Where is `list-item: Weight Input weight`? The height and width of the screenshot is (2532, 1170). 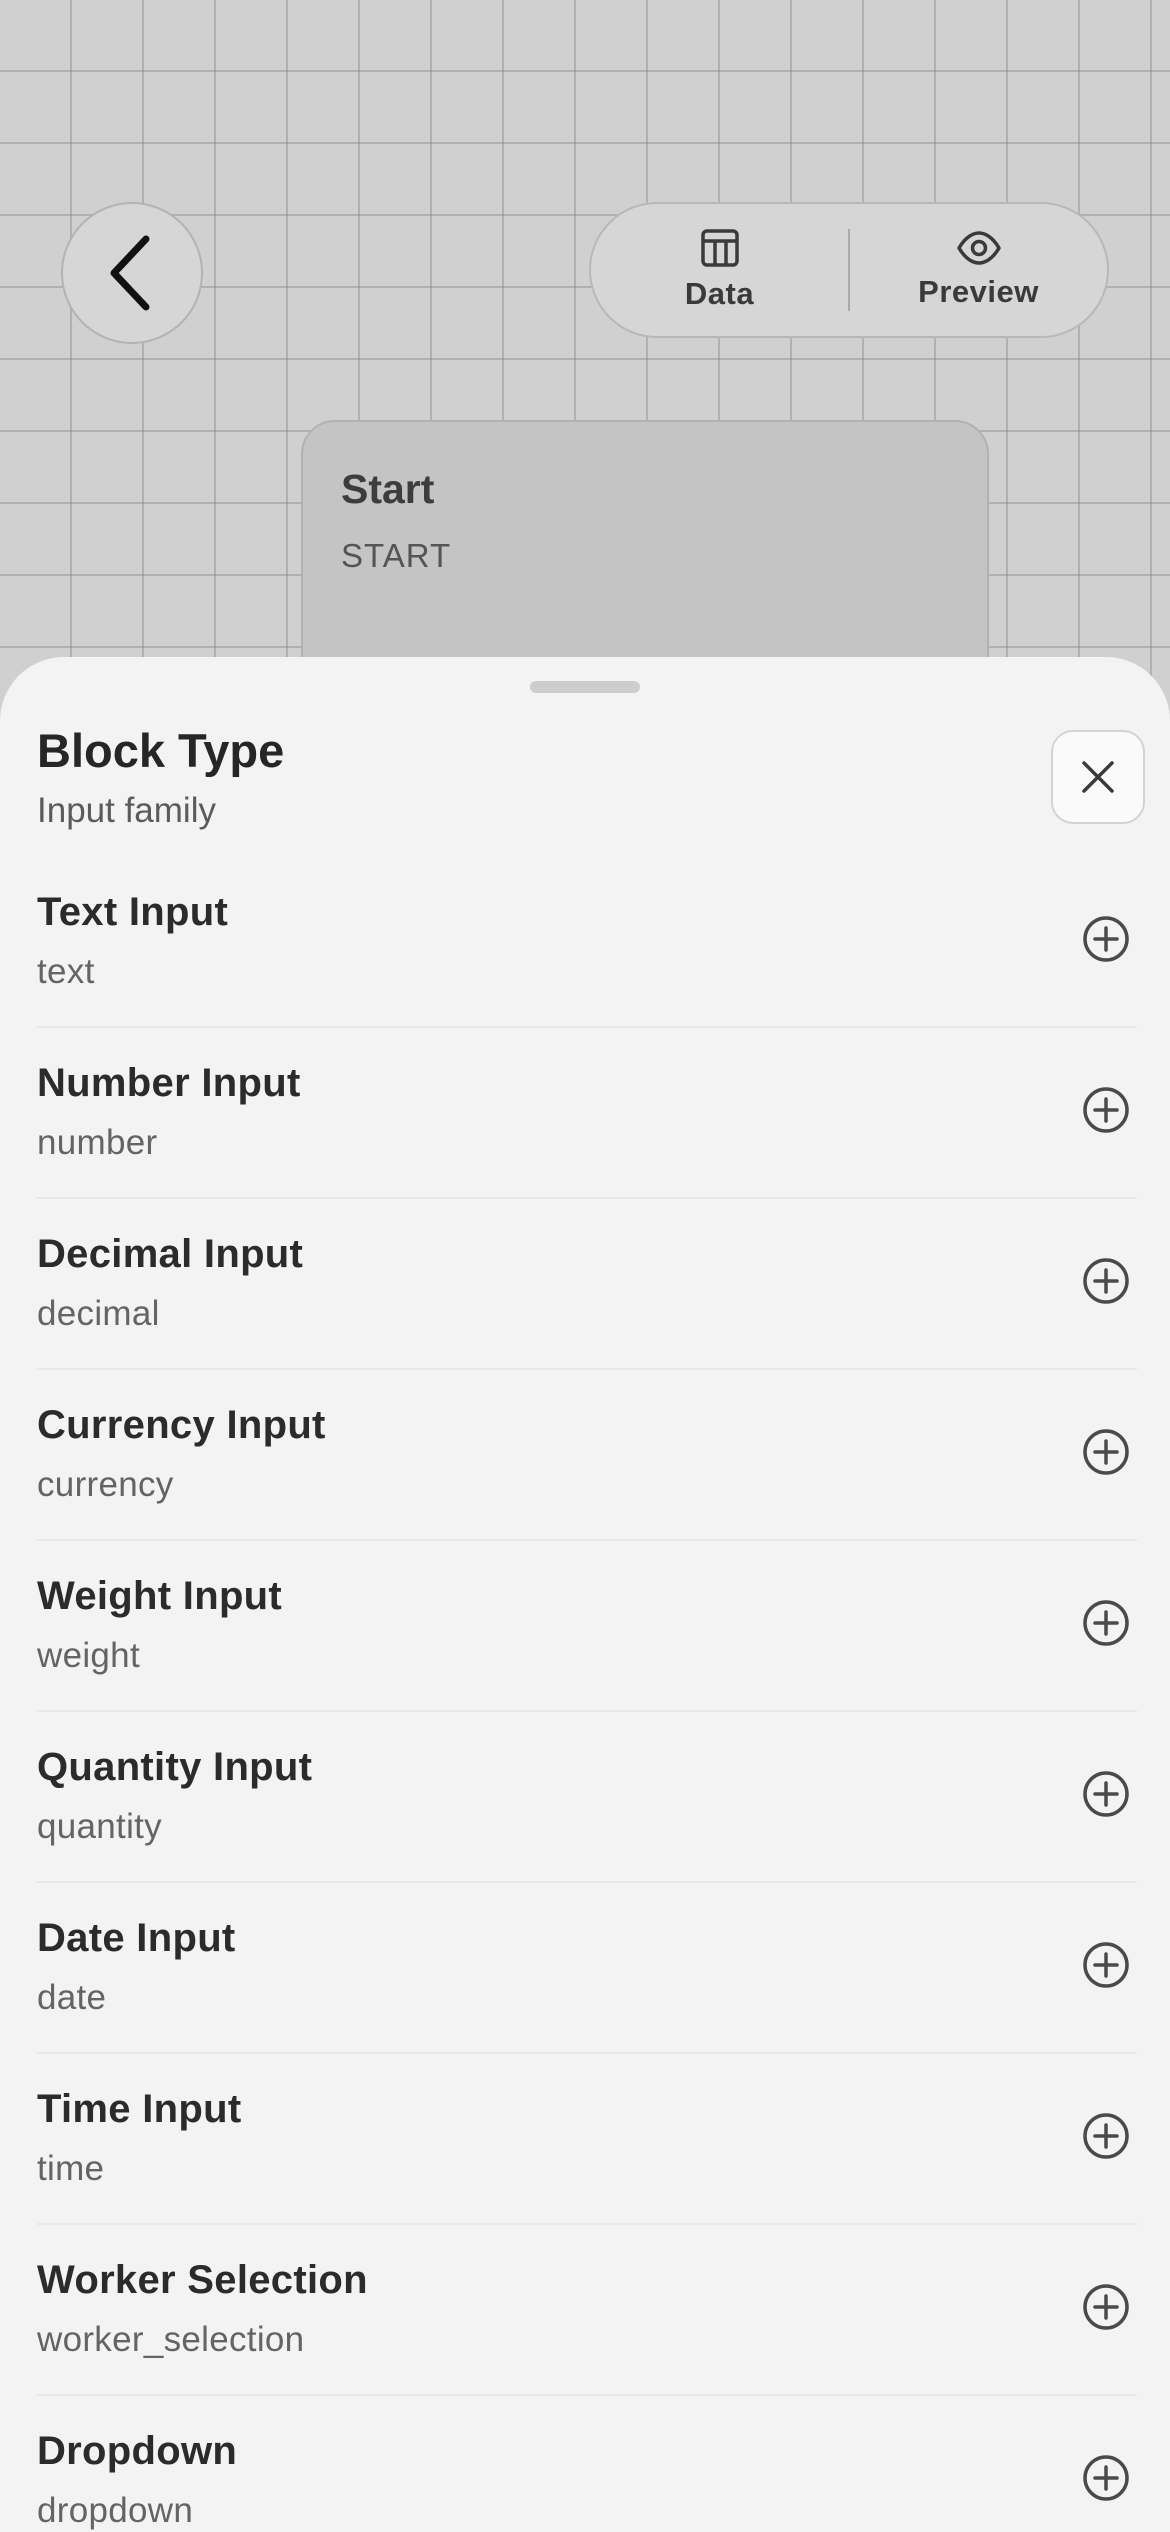
list-item: Weight Input weight is located at coordinates (587, 1626).